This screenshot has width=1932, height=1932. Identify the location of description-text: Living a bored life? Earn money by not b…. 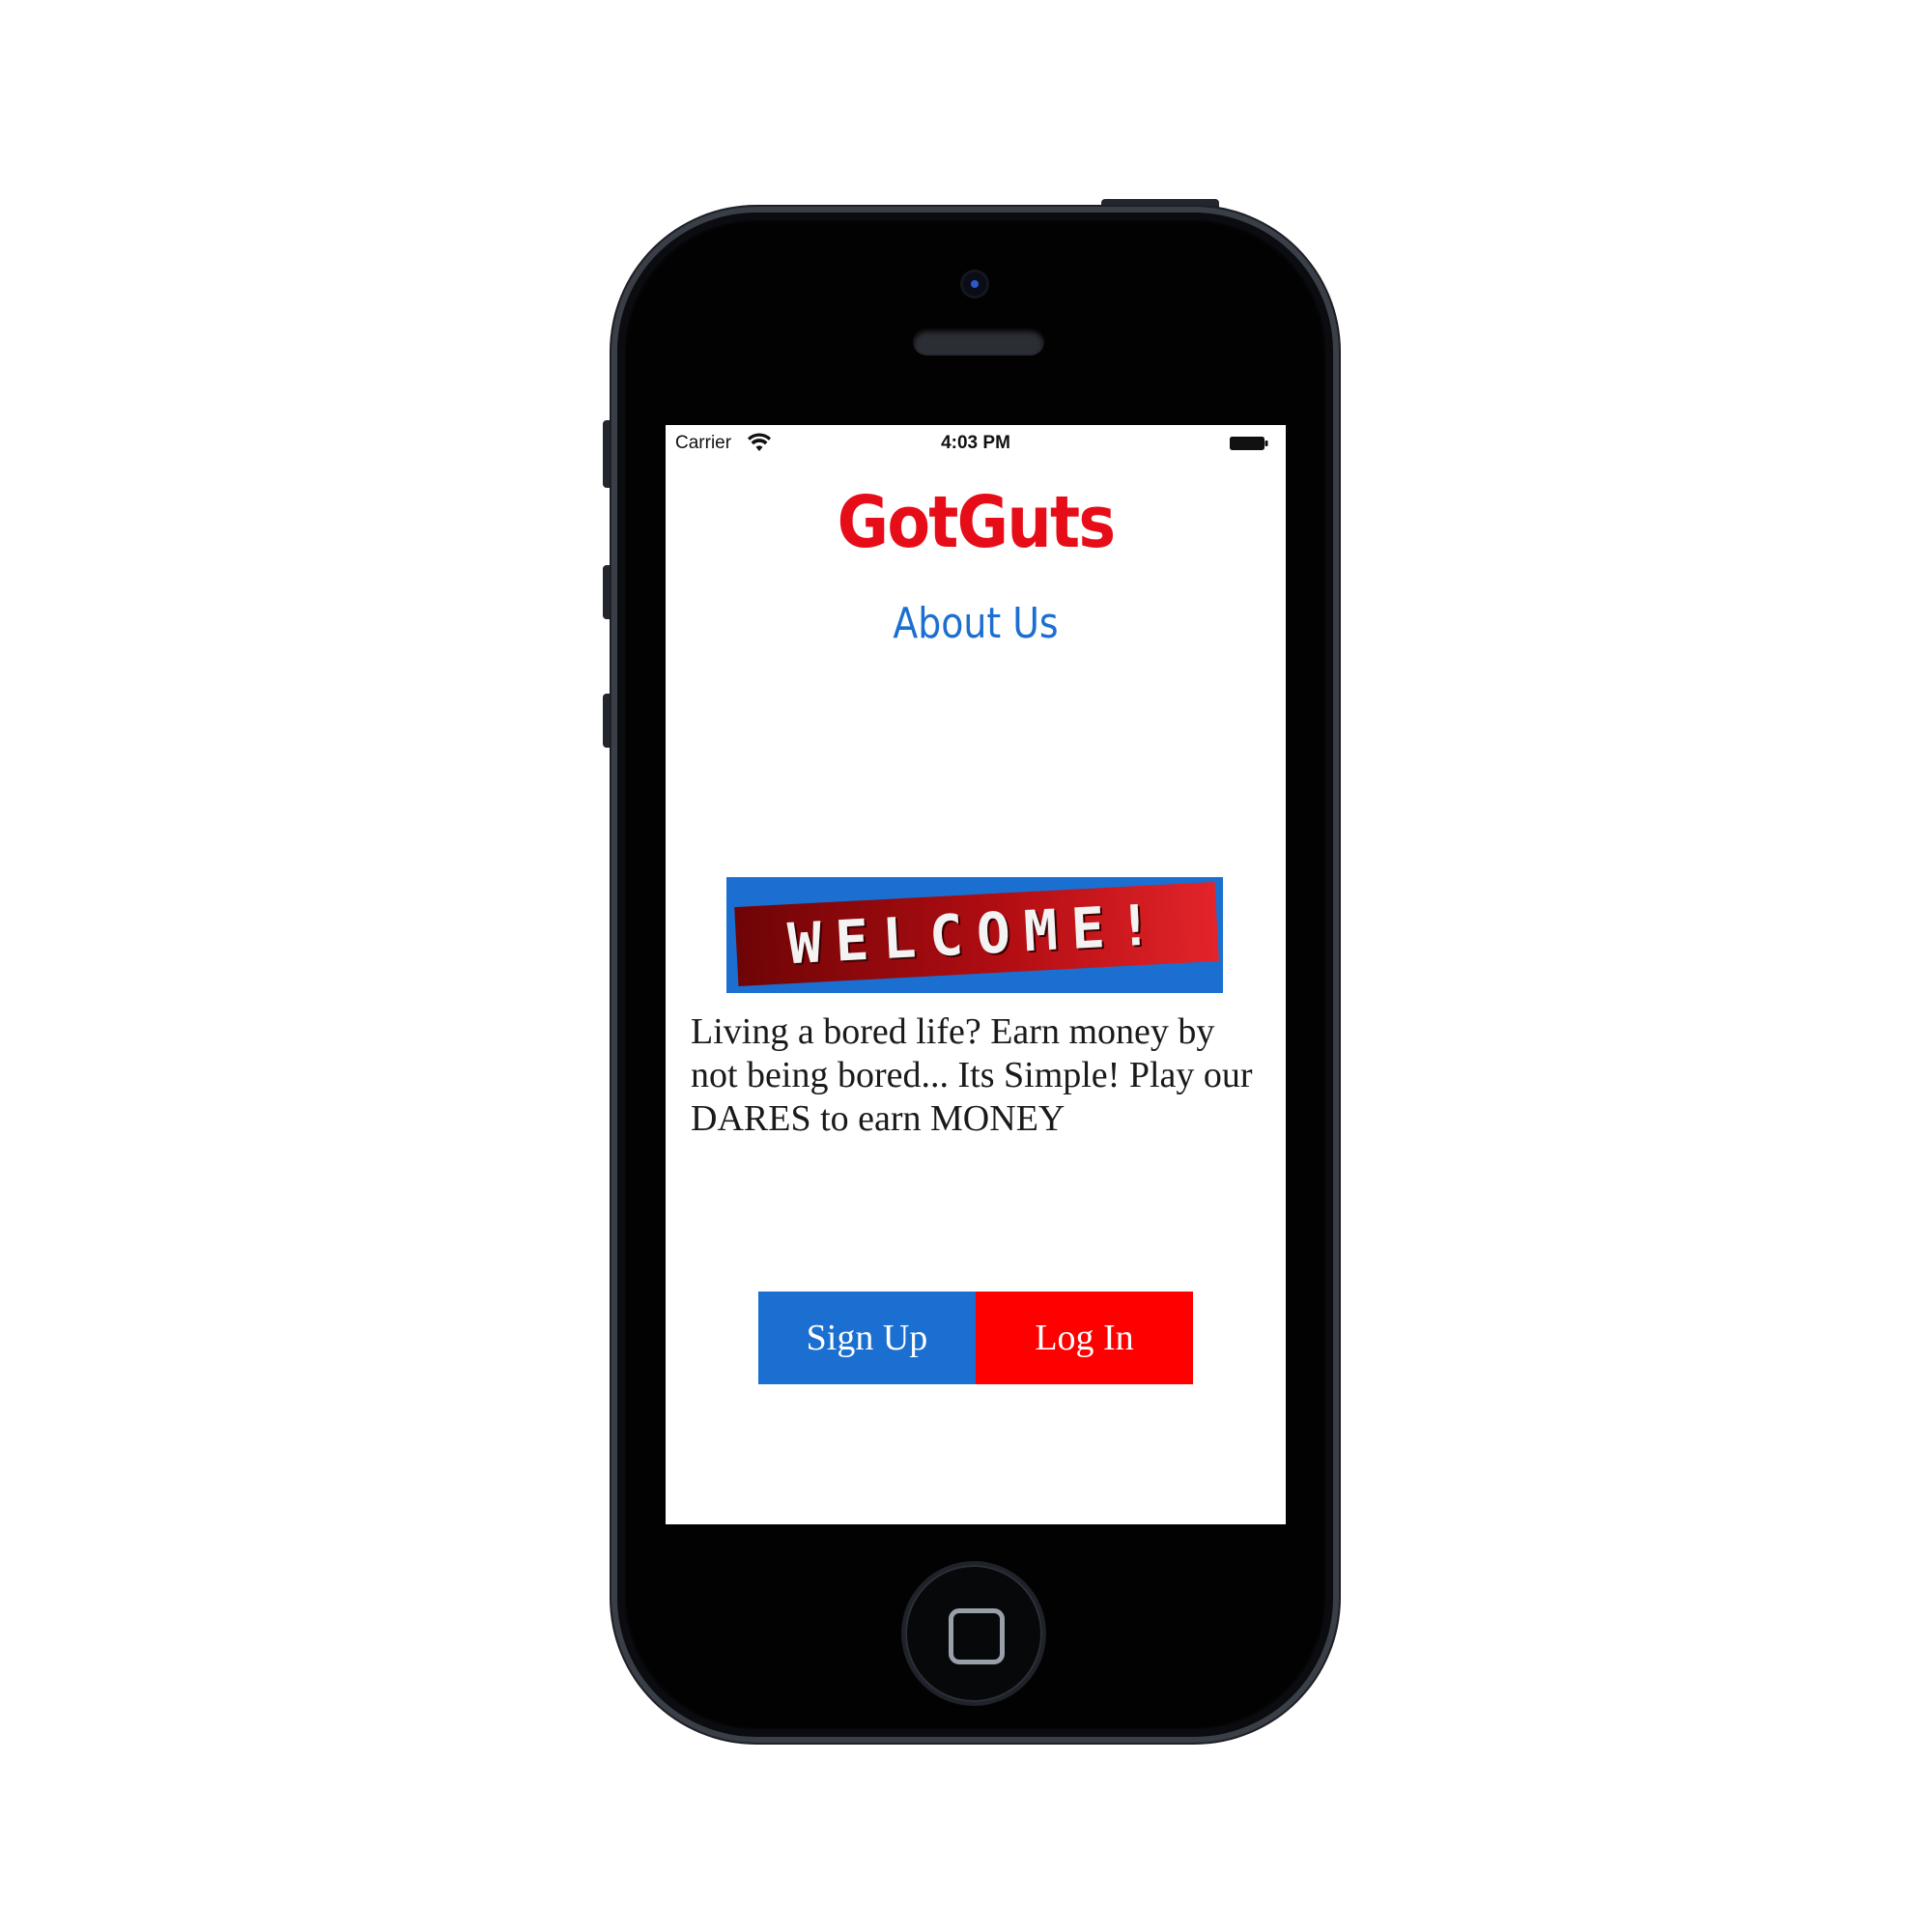
(972, 1075).